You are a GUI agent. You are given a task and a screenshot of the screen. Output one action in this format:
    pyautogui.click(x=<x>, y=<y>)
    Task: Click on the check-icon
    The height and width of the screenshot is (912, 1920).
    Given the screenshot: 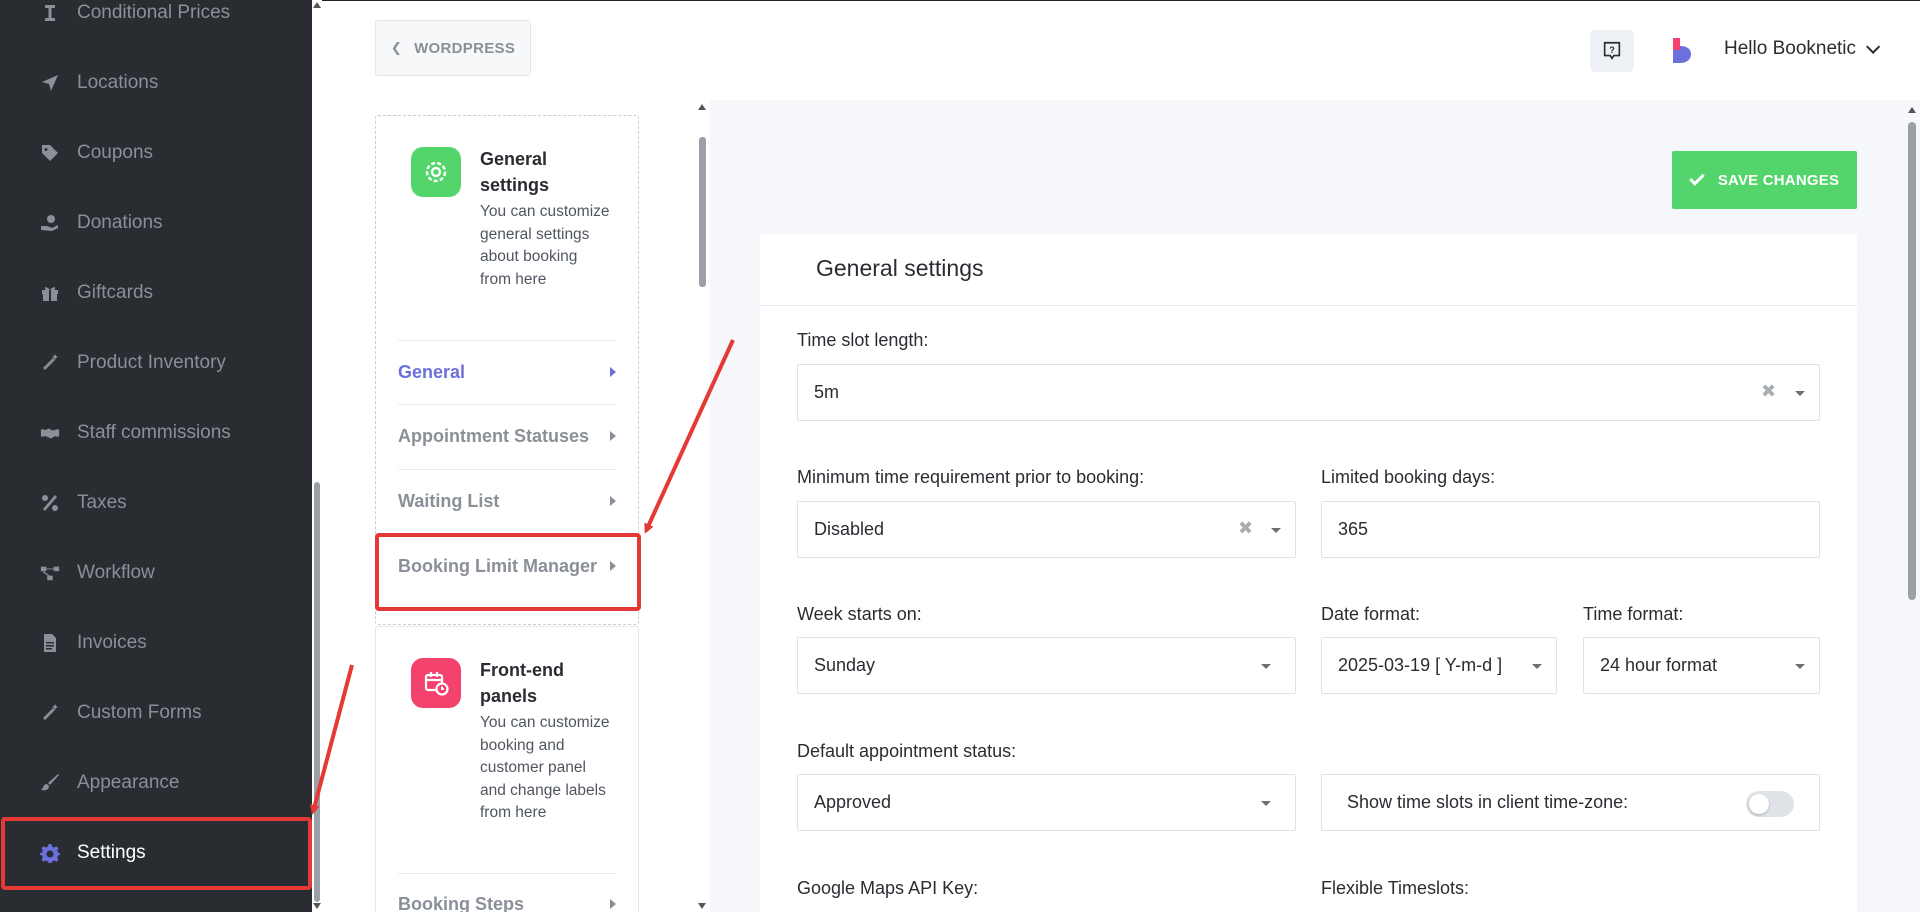 What is the action you would take?
    pyautogui.click(x=1697, y=178)
    